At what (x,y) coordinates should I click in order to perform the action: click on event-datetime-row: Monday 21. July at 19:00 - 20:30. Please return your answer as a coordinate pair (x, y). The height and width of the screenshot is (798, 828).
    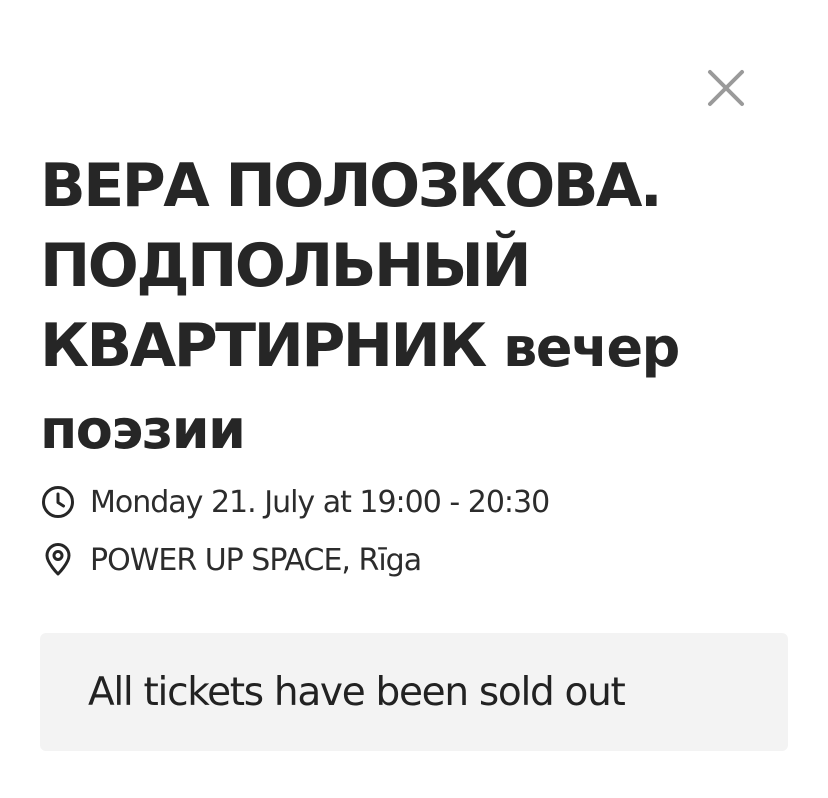
    Looking at the image, I should click on (295, 502).